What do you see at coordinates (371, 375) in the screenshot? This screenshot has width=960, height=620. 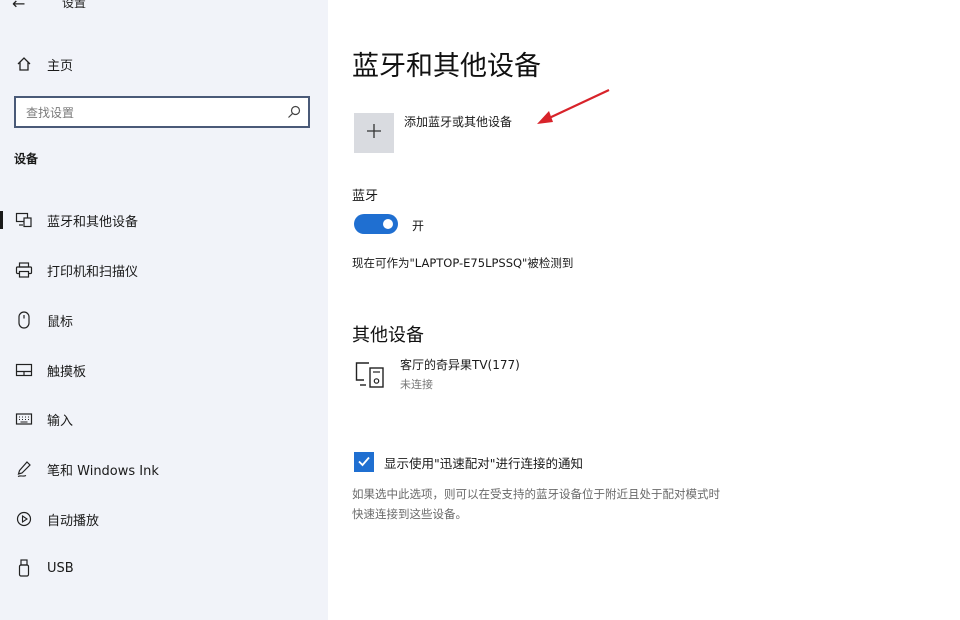 I see `display-device-icon` at bounding box center [371, 375].